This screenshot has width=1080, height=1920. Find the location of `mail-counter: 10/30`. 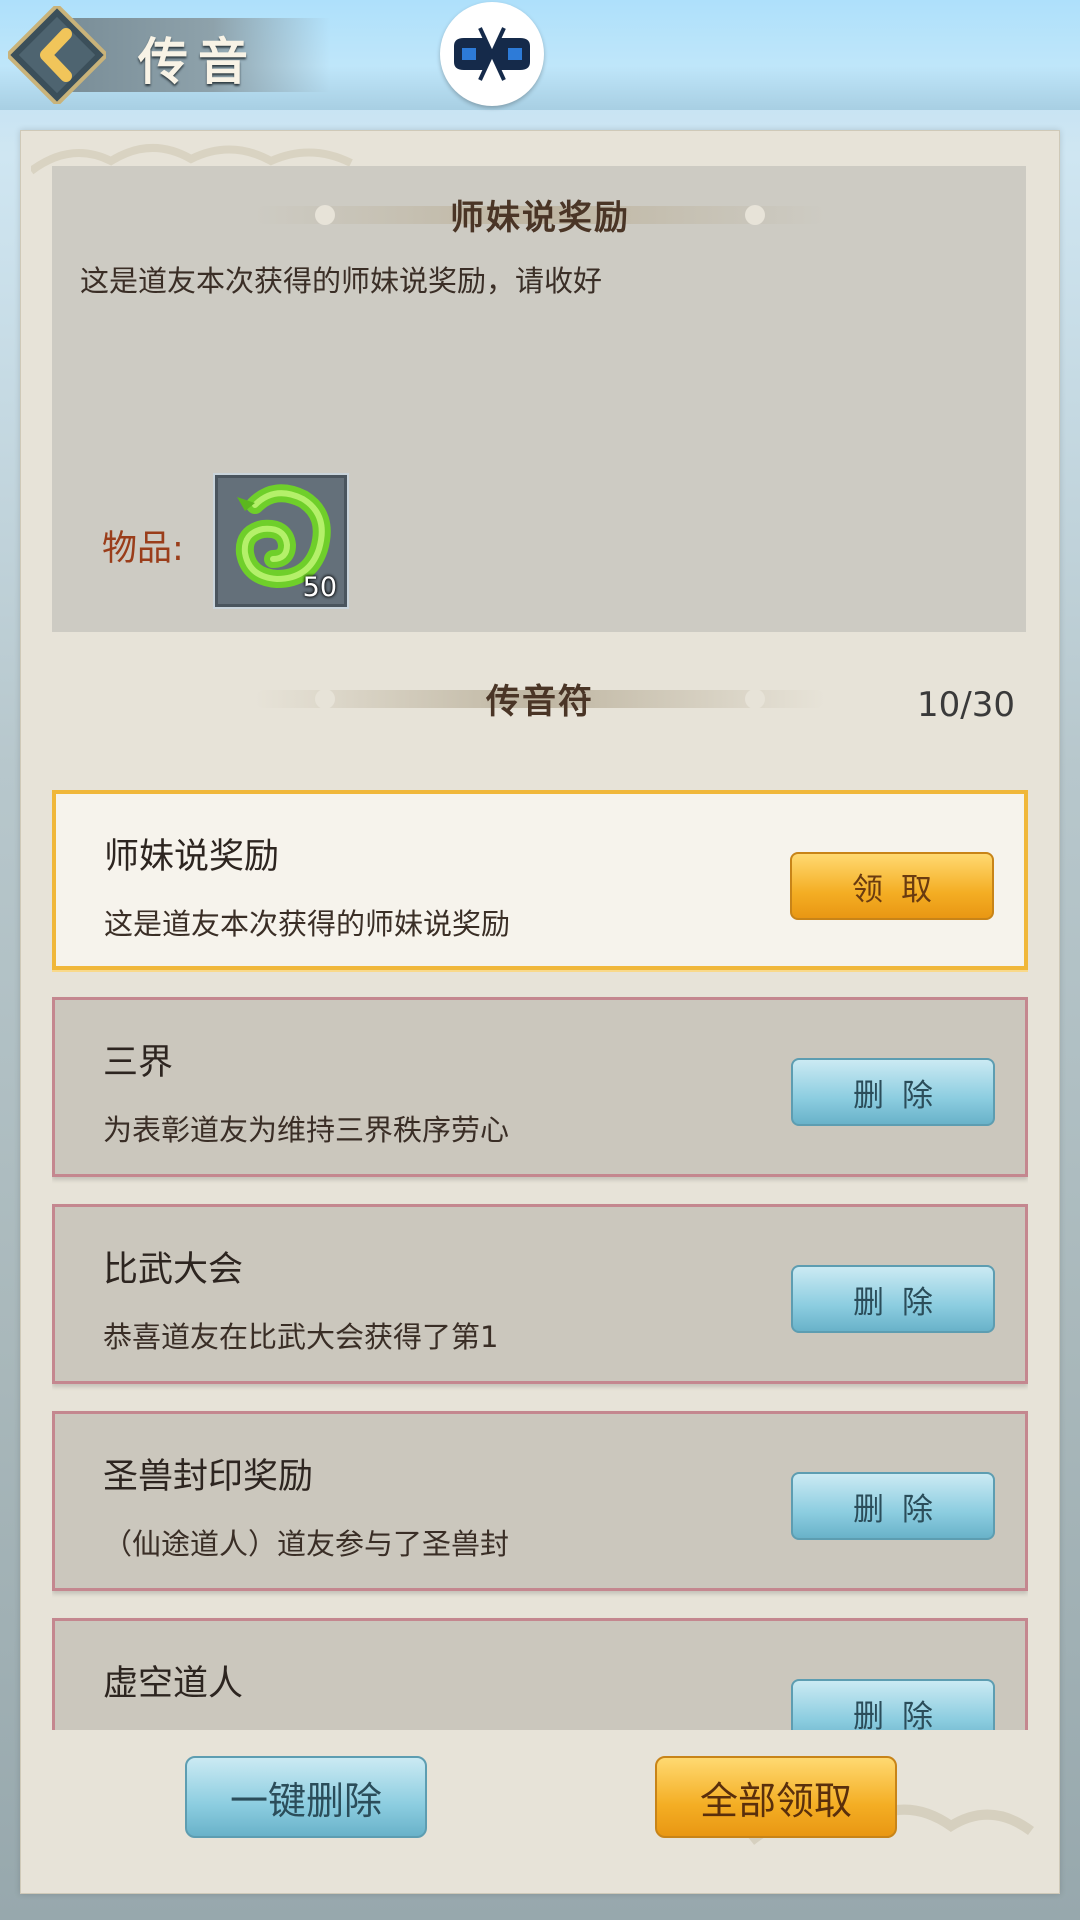

mail-counter: 10/30 is located at coordinates (966, 705).